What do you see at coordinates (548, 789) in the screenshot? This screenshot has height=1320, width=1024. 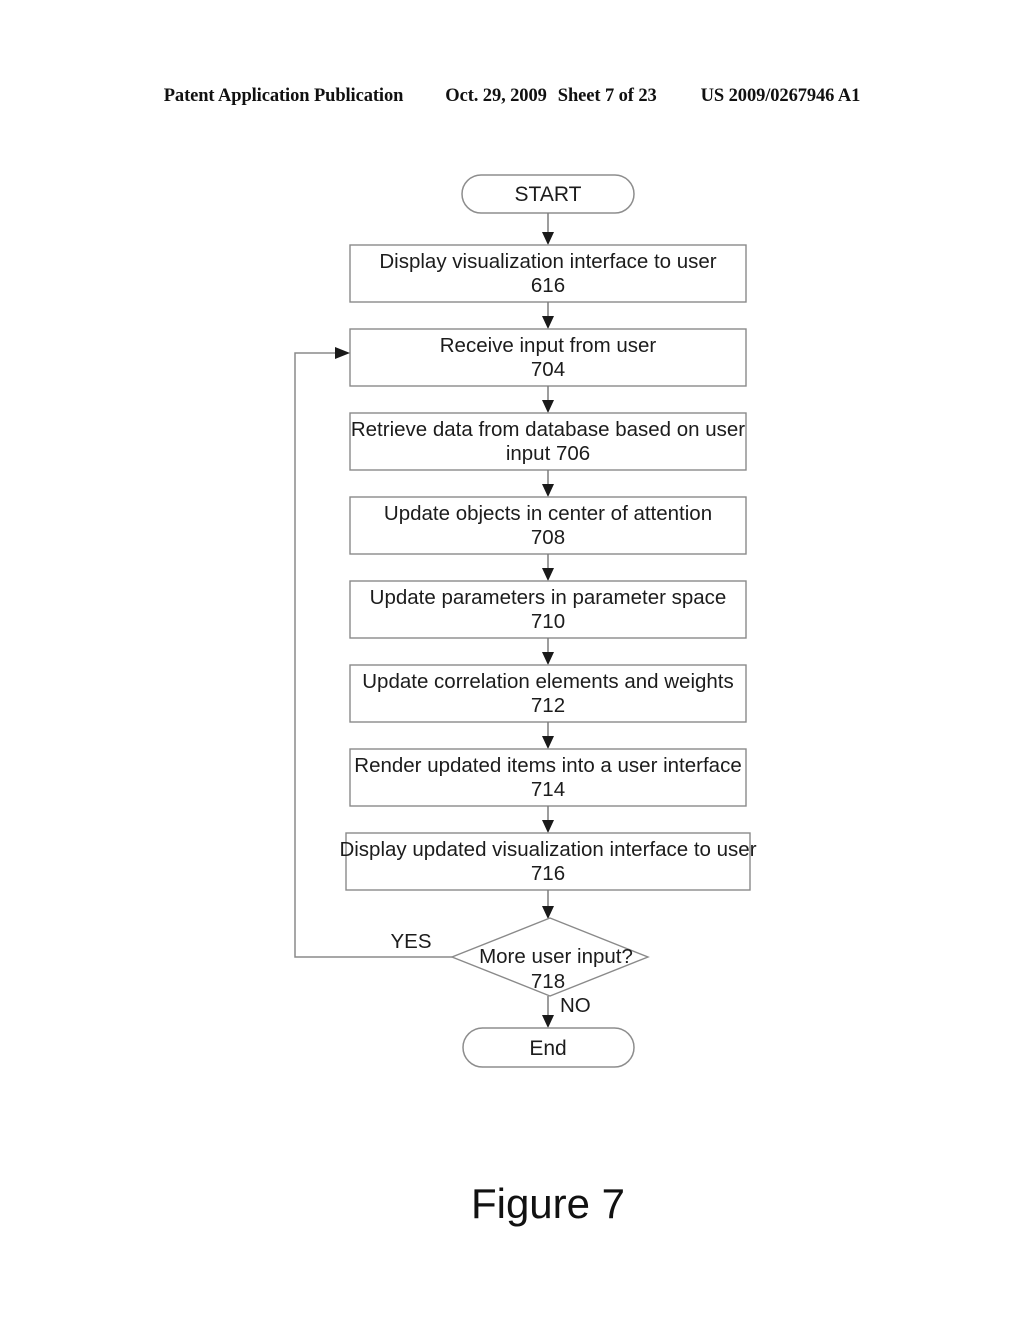 I see `process-714-reference: 714` at bounding box center [548, 789].